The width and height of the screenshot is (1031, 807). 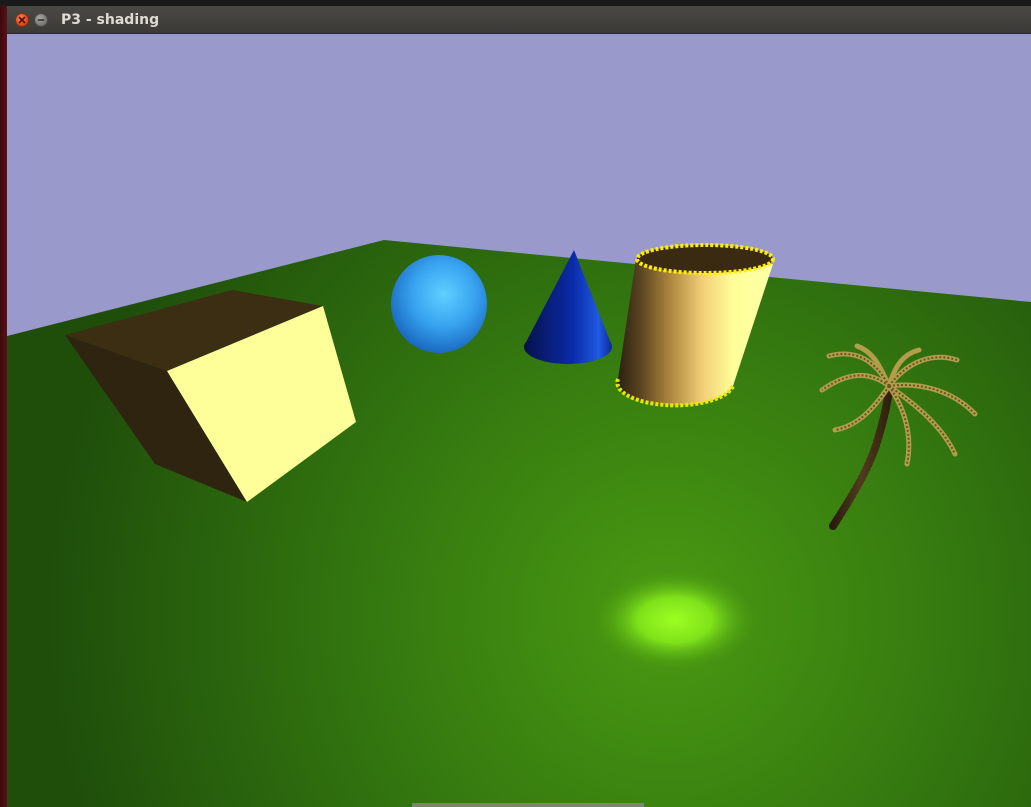 I want to click on sphere-object, so click(x=439, y=304).